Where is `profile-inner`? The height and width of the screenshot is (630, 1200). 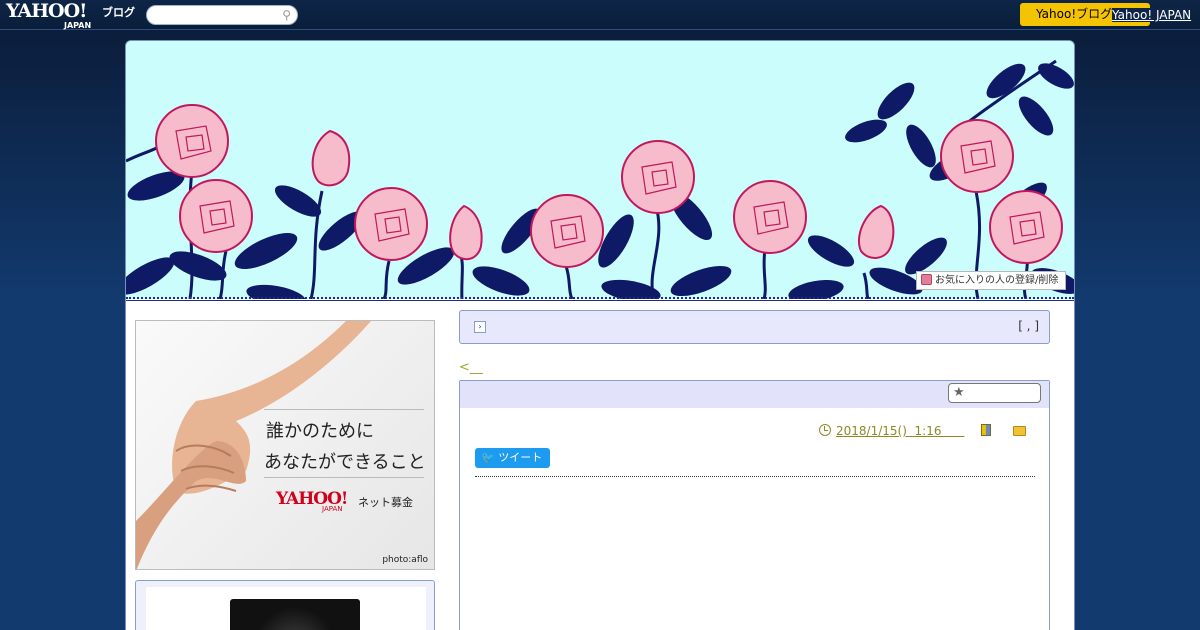 profile-inner is located at coordinates (286, 608).